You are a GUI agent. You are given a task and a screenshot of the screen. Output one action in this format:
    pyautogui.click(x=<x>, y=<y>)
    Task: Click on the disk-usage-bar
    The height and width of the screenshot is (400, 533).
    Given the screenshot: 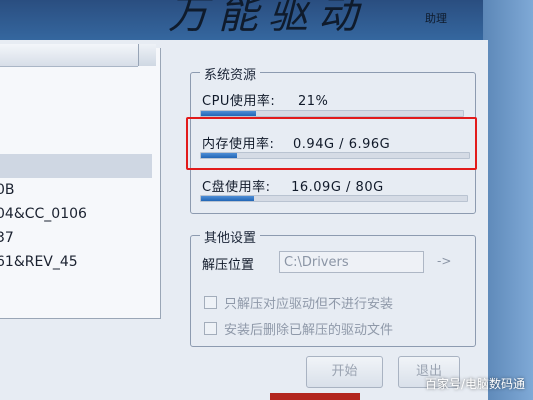 What is the action you would take?
    pyautogui.click(x=334, y=198)
    